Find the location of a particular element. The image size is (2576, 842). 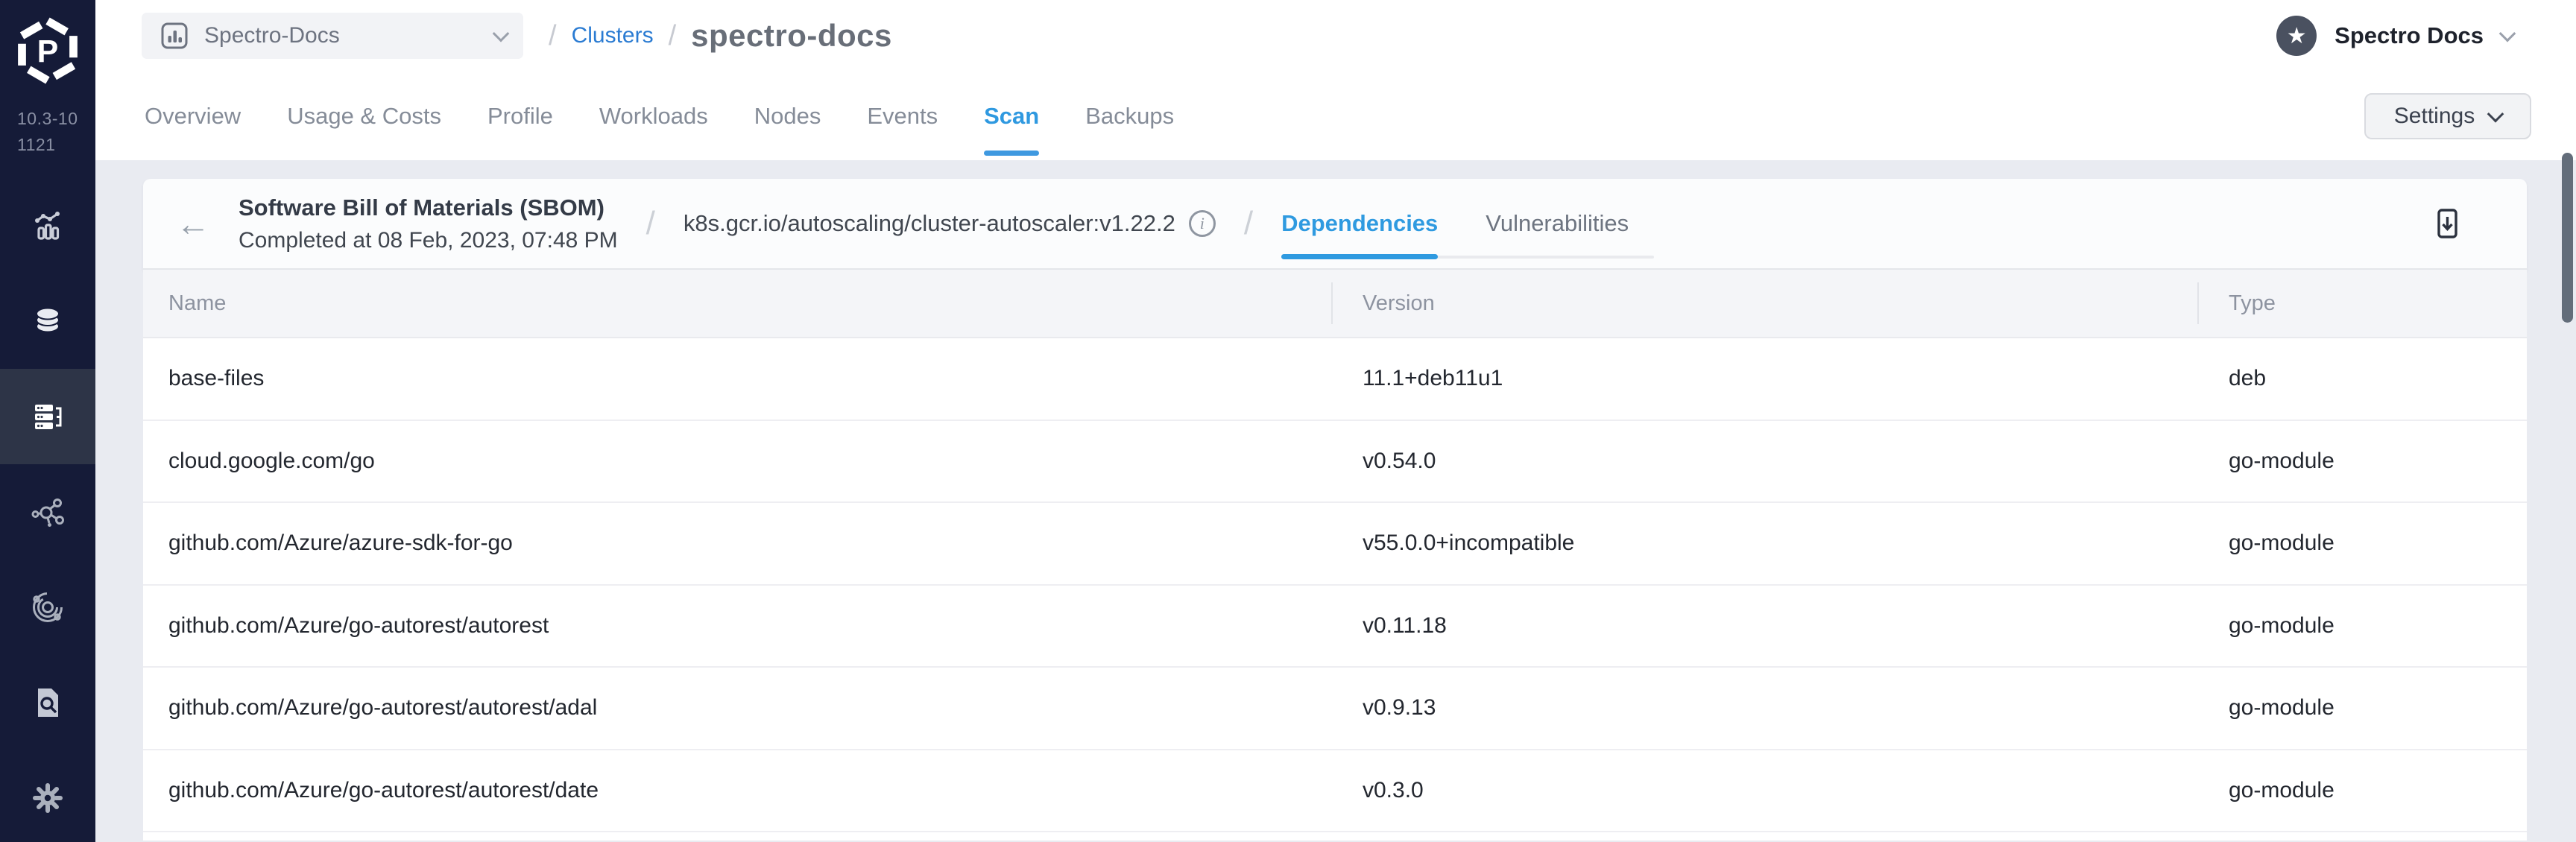

tab-events: Events is located at coordinates (903, 116).